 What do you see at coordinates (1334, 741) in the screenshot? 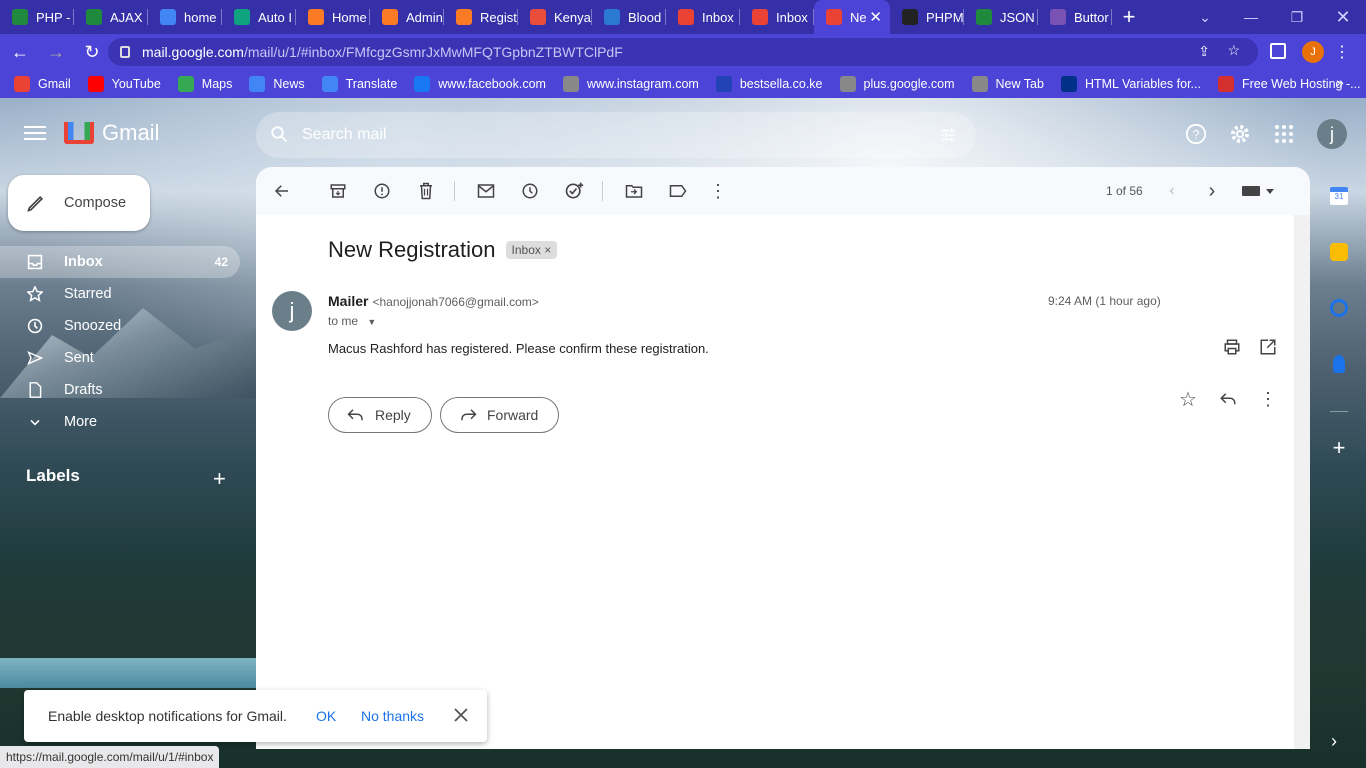
I see `show-side-panel-icon: ›` at bounding box center [1334, 741].